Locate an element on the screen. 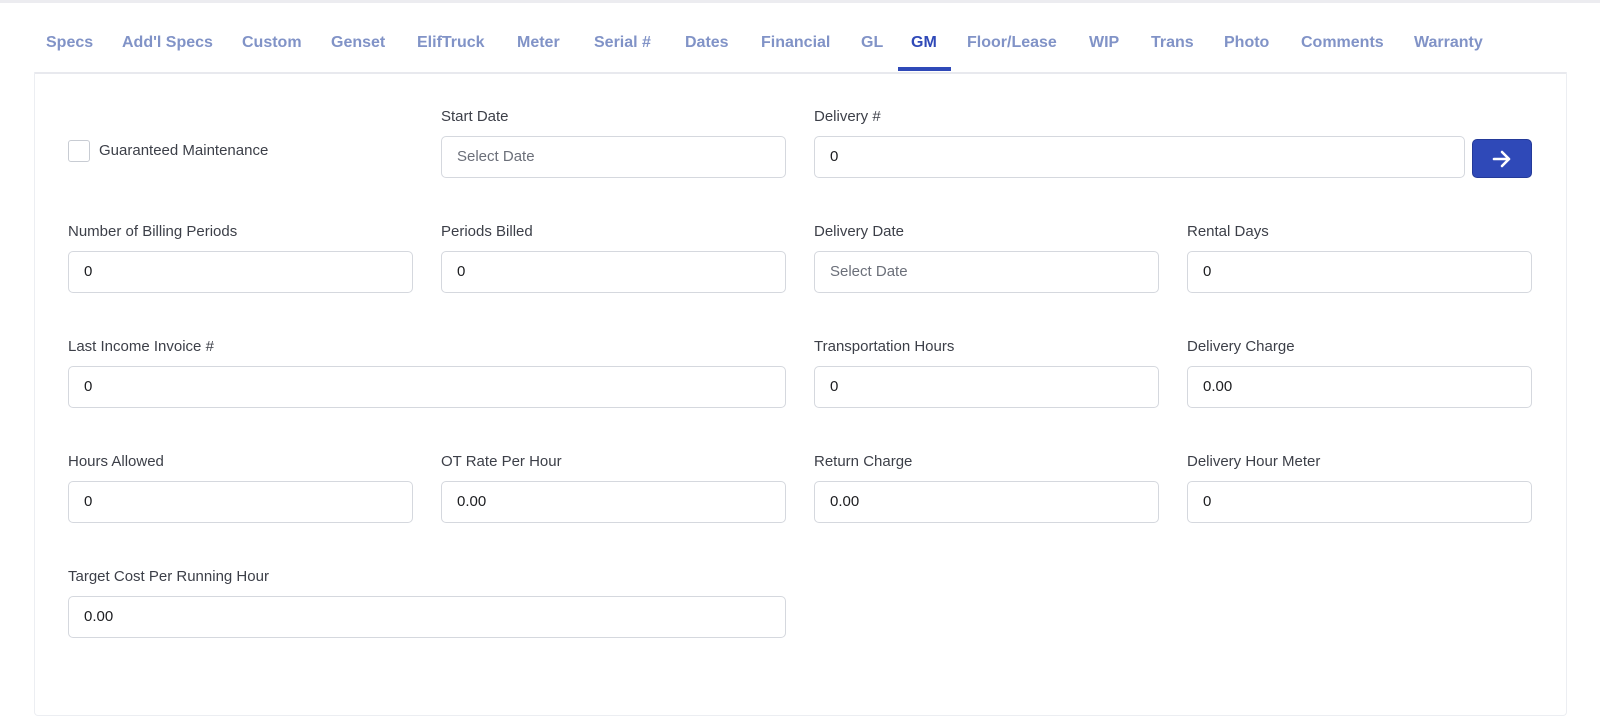 The image size is (1600, 719). rental-days-label: Rental Days is located at coordinates (1228, 231).